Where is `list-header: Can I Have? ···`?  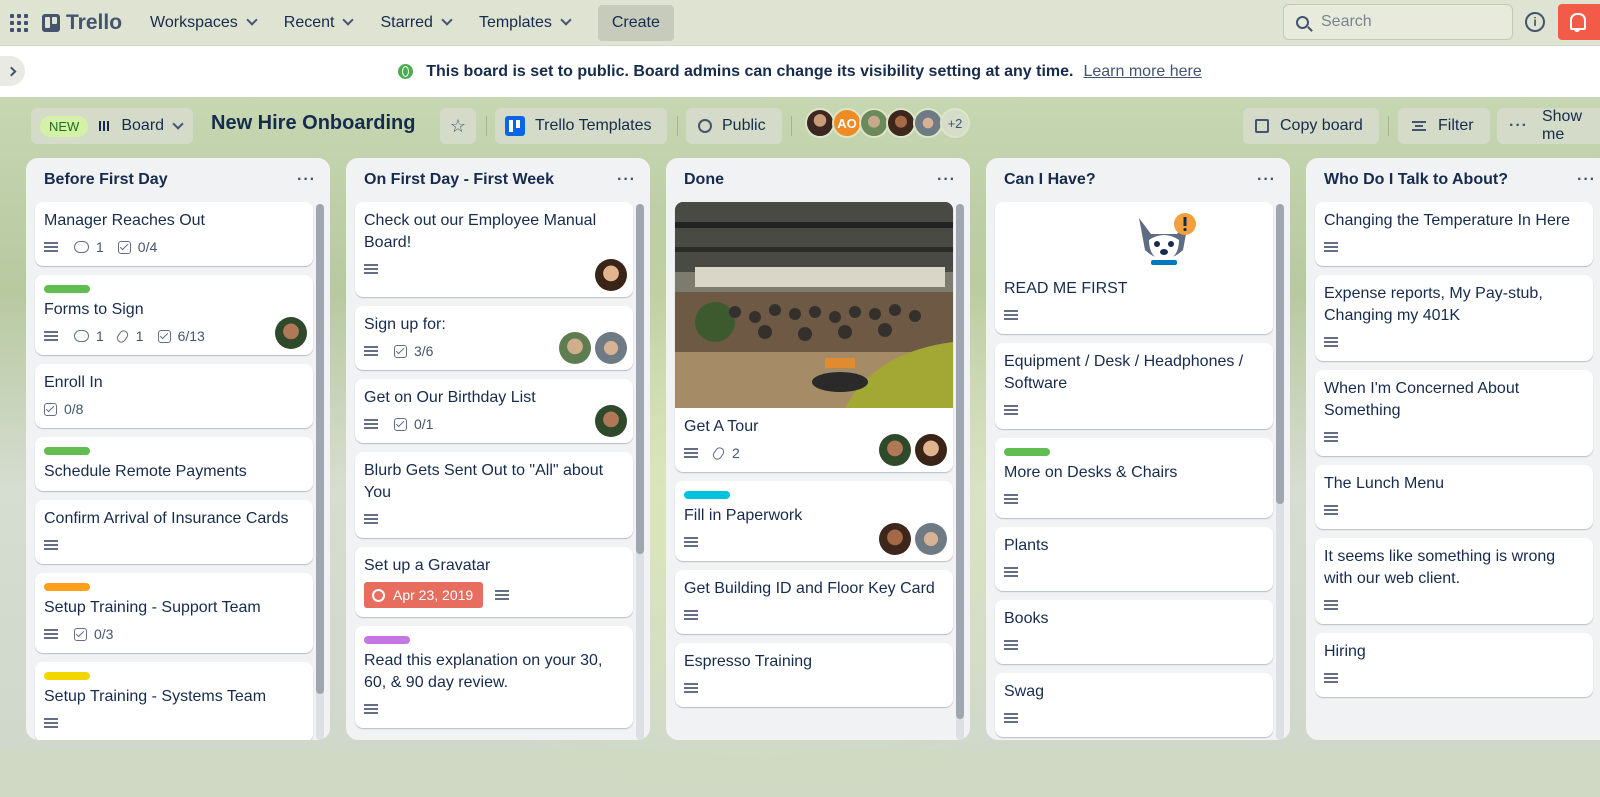
list-header: Can I Have? ··· is located at coordinates (1138, 180).